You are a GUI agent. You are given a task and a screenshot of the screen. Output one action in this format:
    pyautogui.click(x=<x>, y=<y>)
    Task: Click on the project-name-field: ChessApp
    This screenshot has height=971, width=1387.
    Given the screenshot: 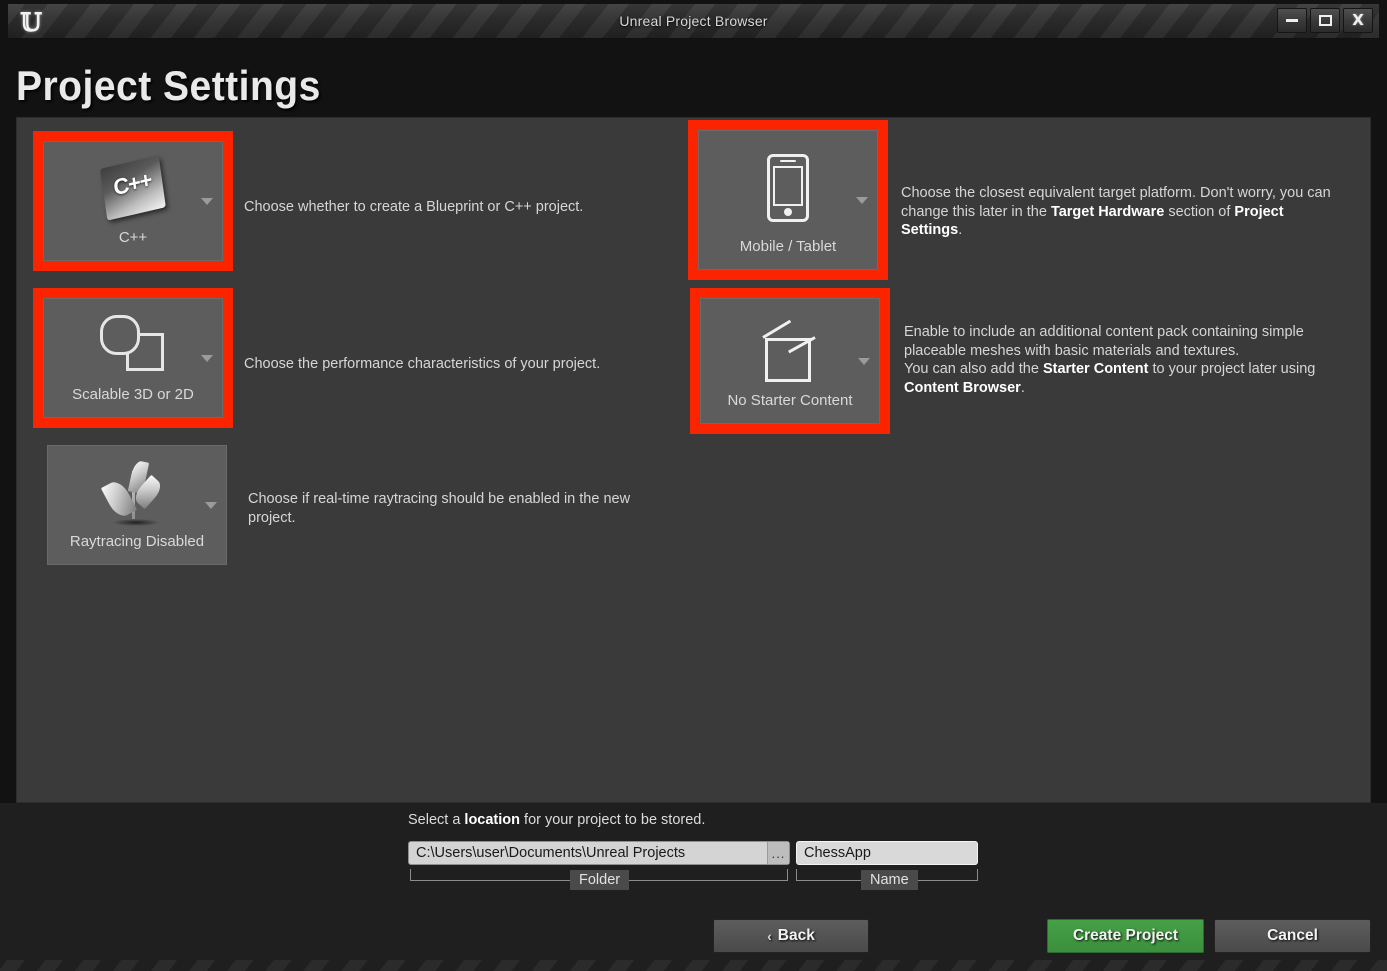 What is the action you would take?
    pyautogui.click(x=887, y=853)
    